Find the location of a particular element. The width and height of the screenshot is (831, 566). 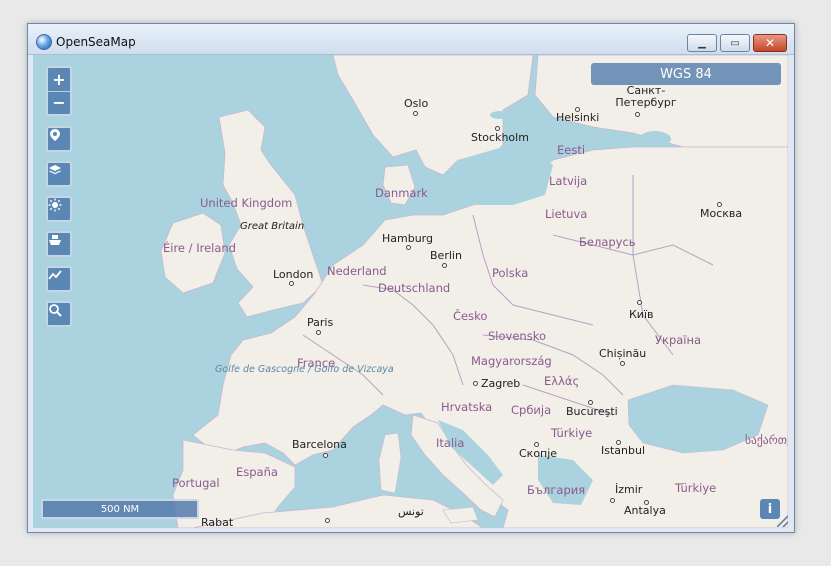

country-label: España is located at coordinates (257, 472).